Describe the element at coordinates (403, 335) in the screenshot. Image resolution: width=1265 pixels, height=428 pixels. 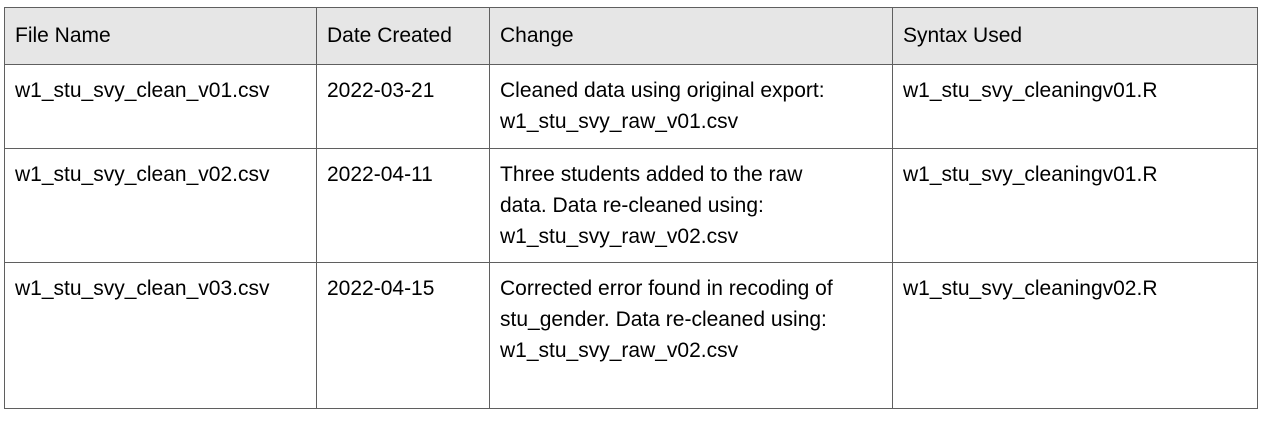
I see `cell-date-created: 2022-04-15` at that location.